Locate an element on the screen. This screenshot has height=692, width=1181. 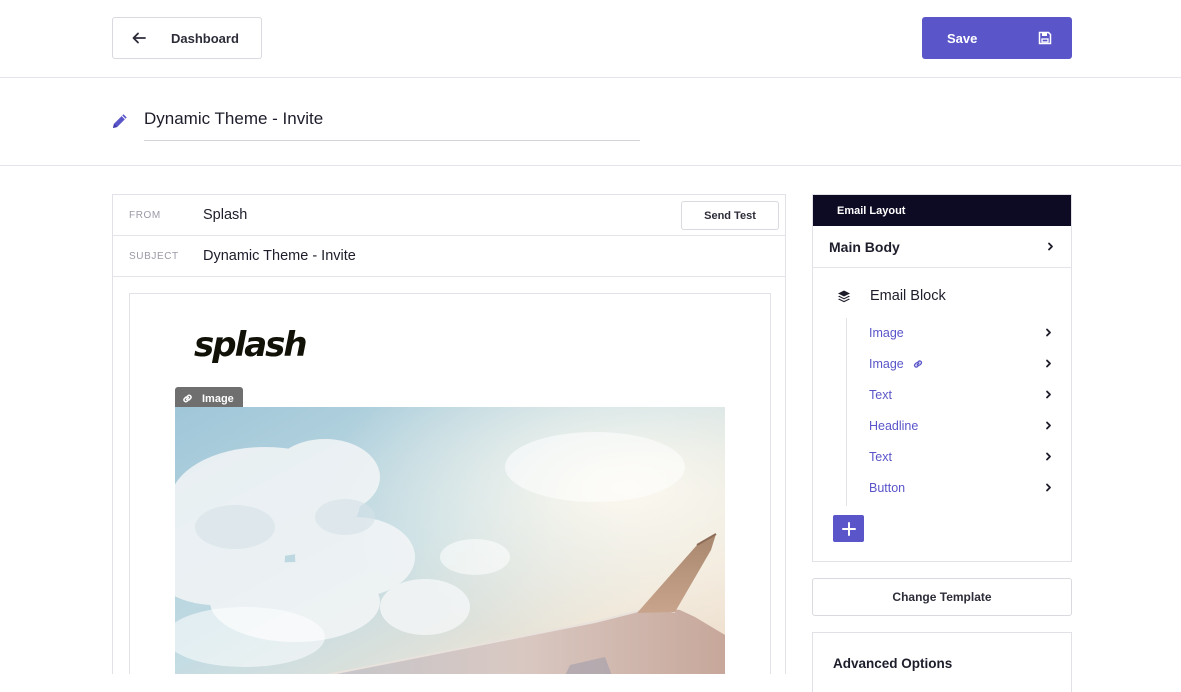
back-to-dashboard-button: Dashboard is located at coordinates (187, 38).